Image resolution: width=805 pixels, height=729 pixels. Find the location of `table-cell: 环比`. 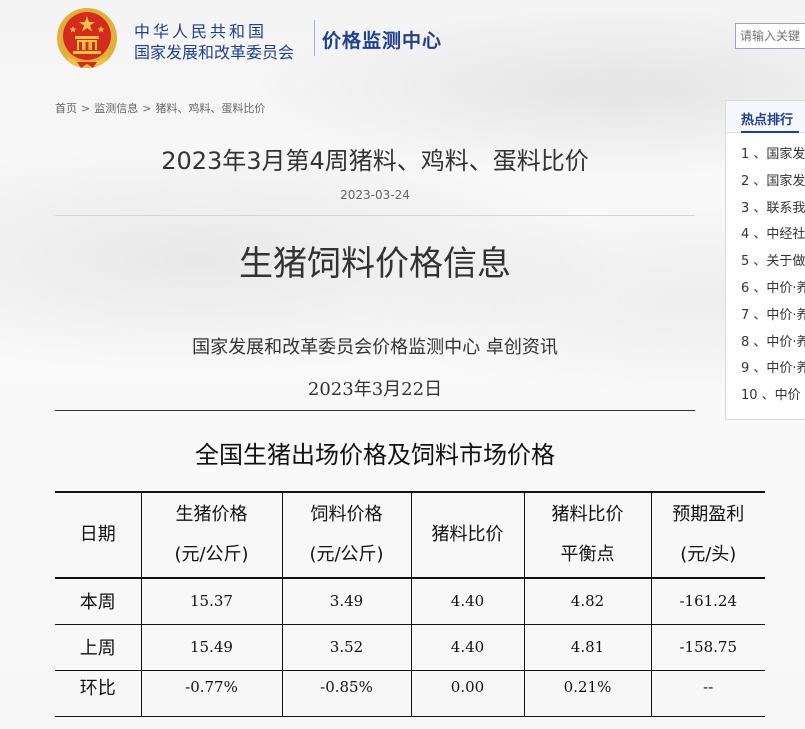

table-cell: 环比 is located at coordinates (97, 688).